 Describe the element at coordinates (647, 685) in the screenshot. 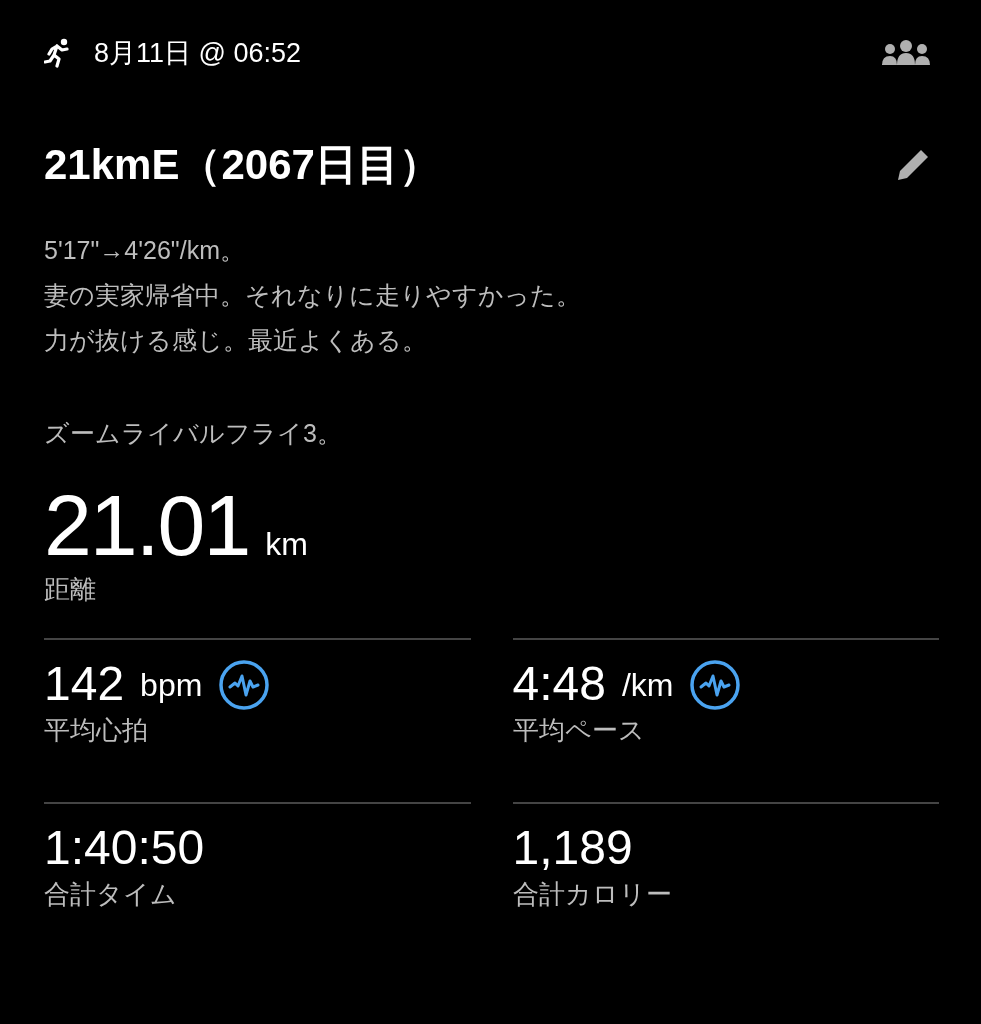

I see `stat-unit: /km` at that location.